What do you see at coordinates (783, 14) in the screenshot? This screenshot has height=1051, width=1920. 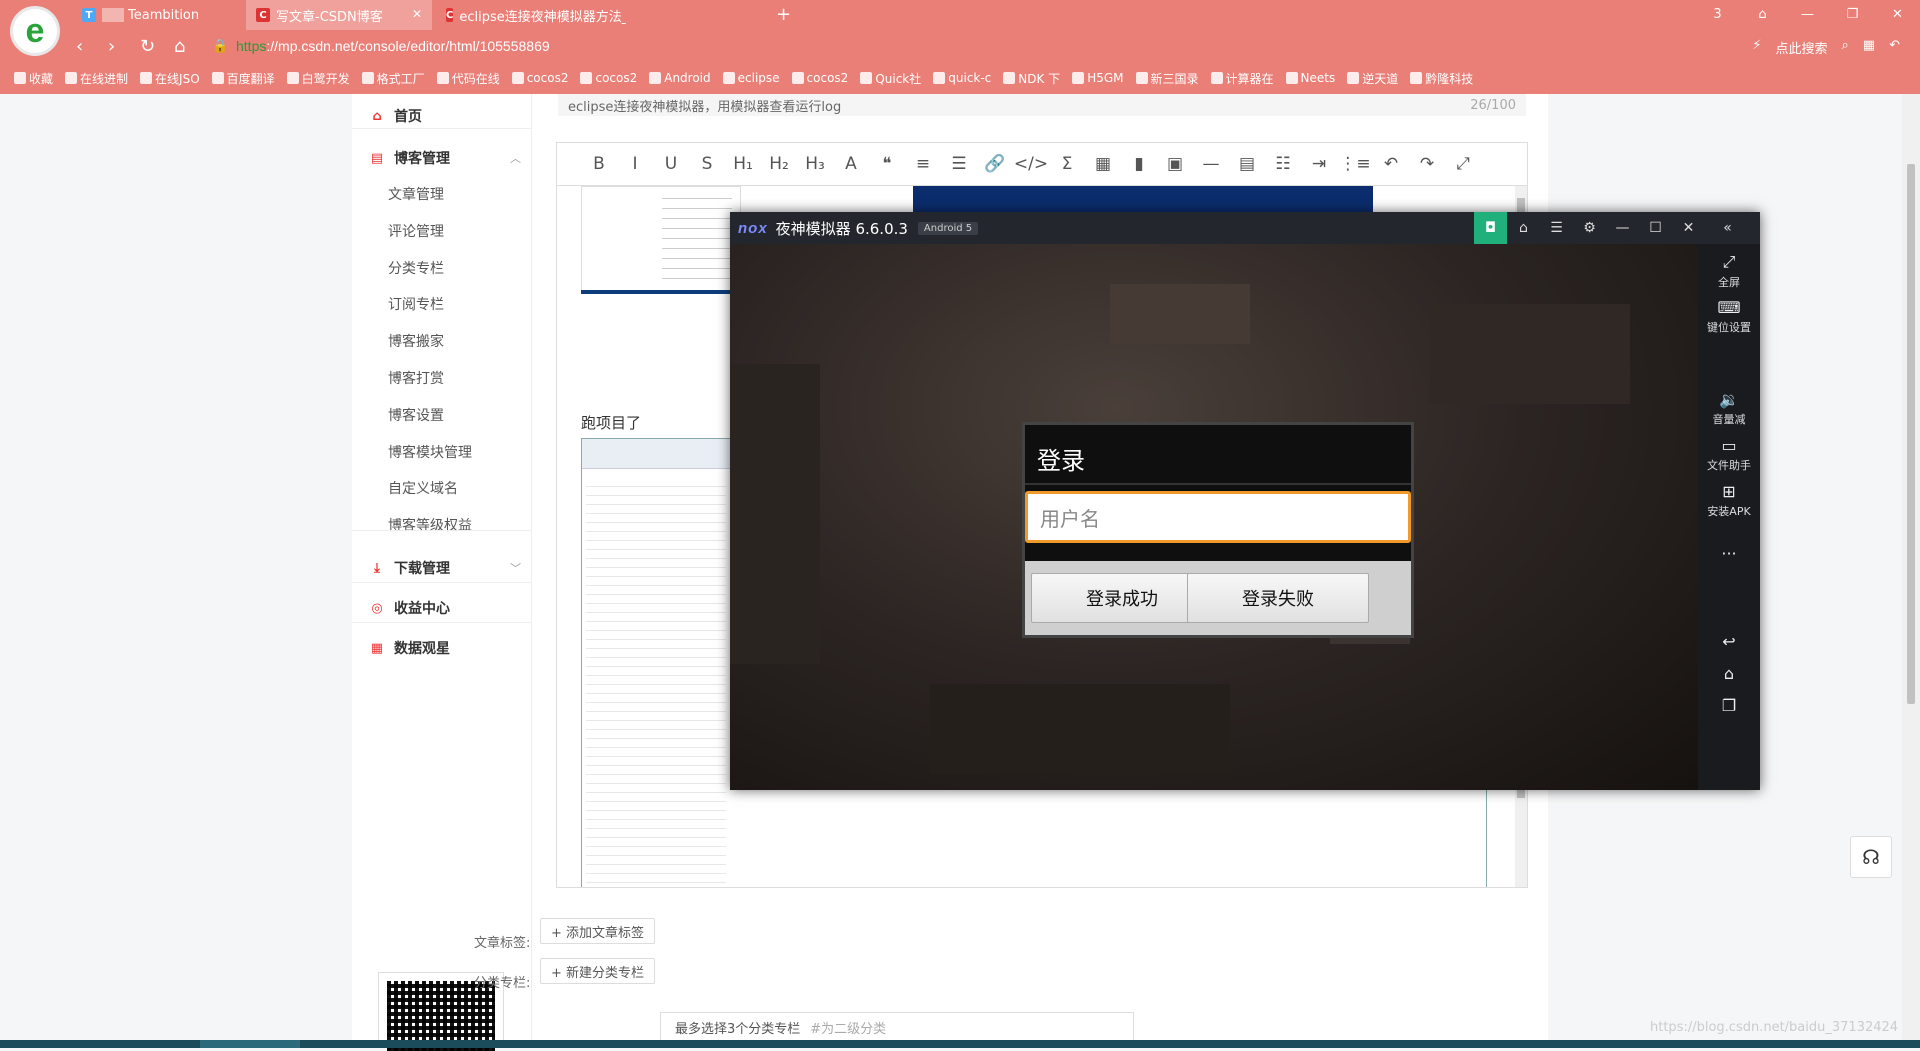 I see `new-tab-icon: +` at bounding box center [783, 14].